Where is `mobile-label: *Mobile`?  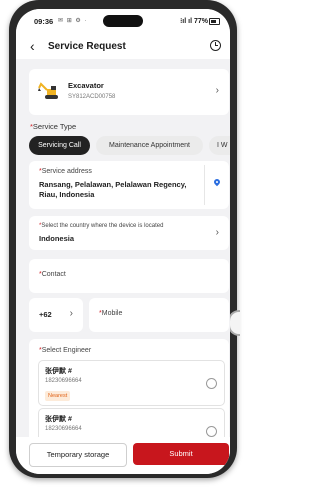
mobile-label: *Mobile is located at coordinates (111, 313).